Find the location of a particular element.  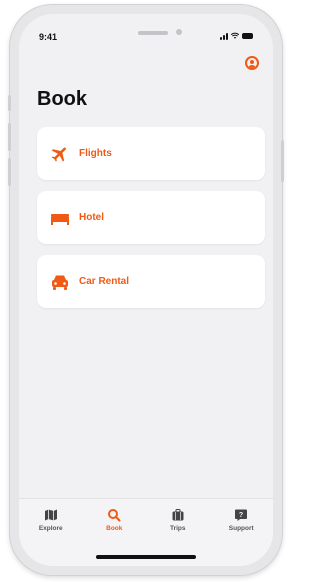

status-icons is located at coordinates (236, 36).